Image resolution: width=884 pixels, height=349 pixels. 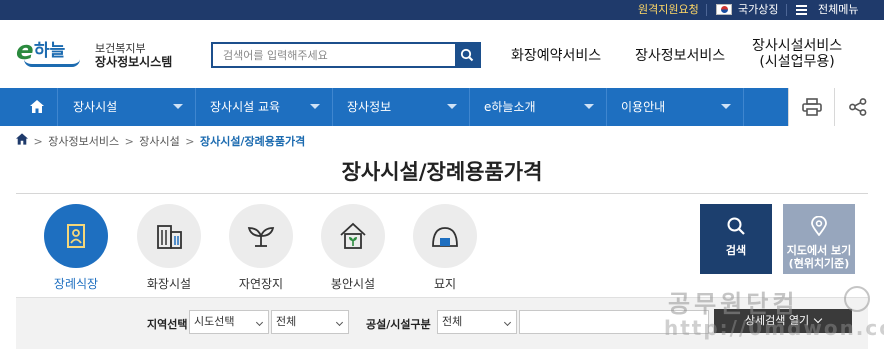 What do you see at coordinates (797, 62) in the screenshot?
I see `facility-service-line2: (시설업무용)` at bounding box center [797, 62].